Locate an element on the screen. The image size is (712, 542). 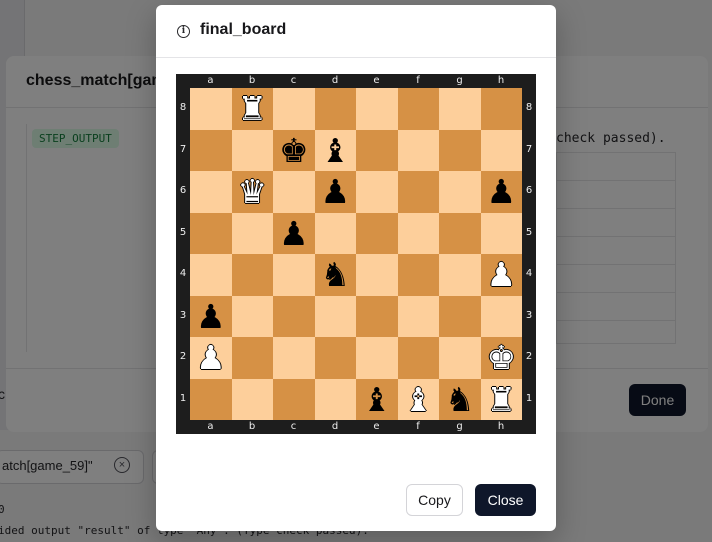
square-c3 is located at coordinates (294, 316).